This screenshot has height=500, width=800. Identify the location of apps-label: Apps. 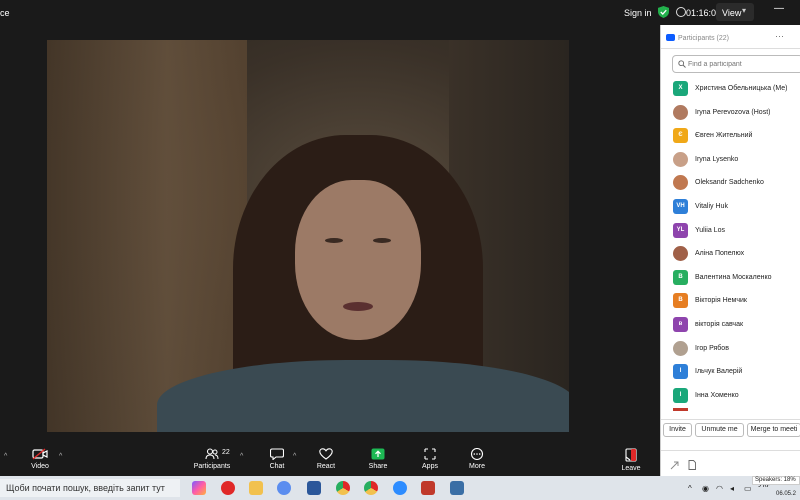
(430, 466).